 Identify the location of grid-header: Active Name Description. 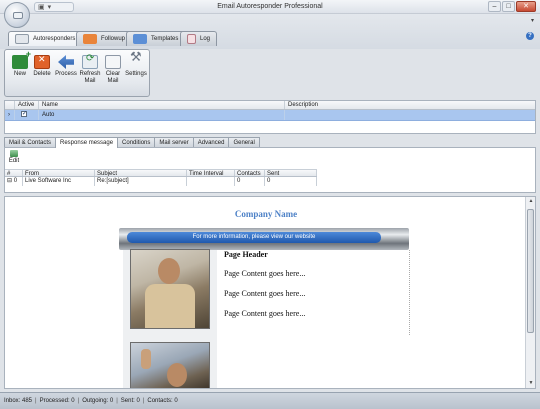
(270, 105).